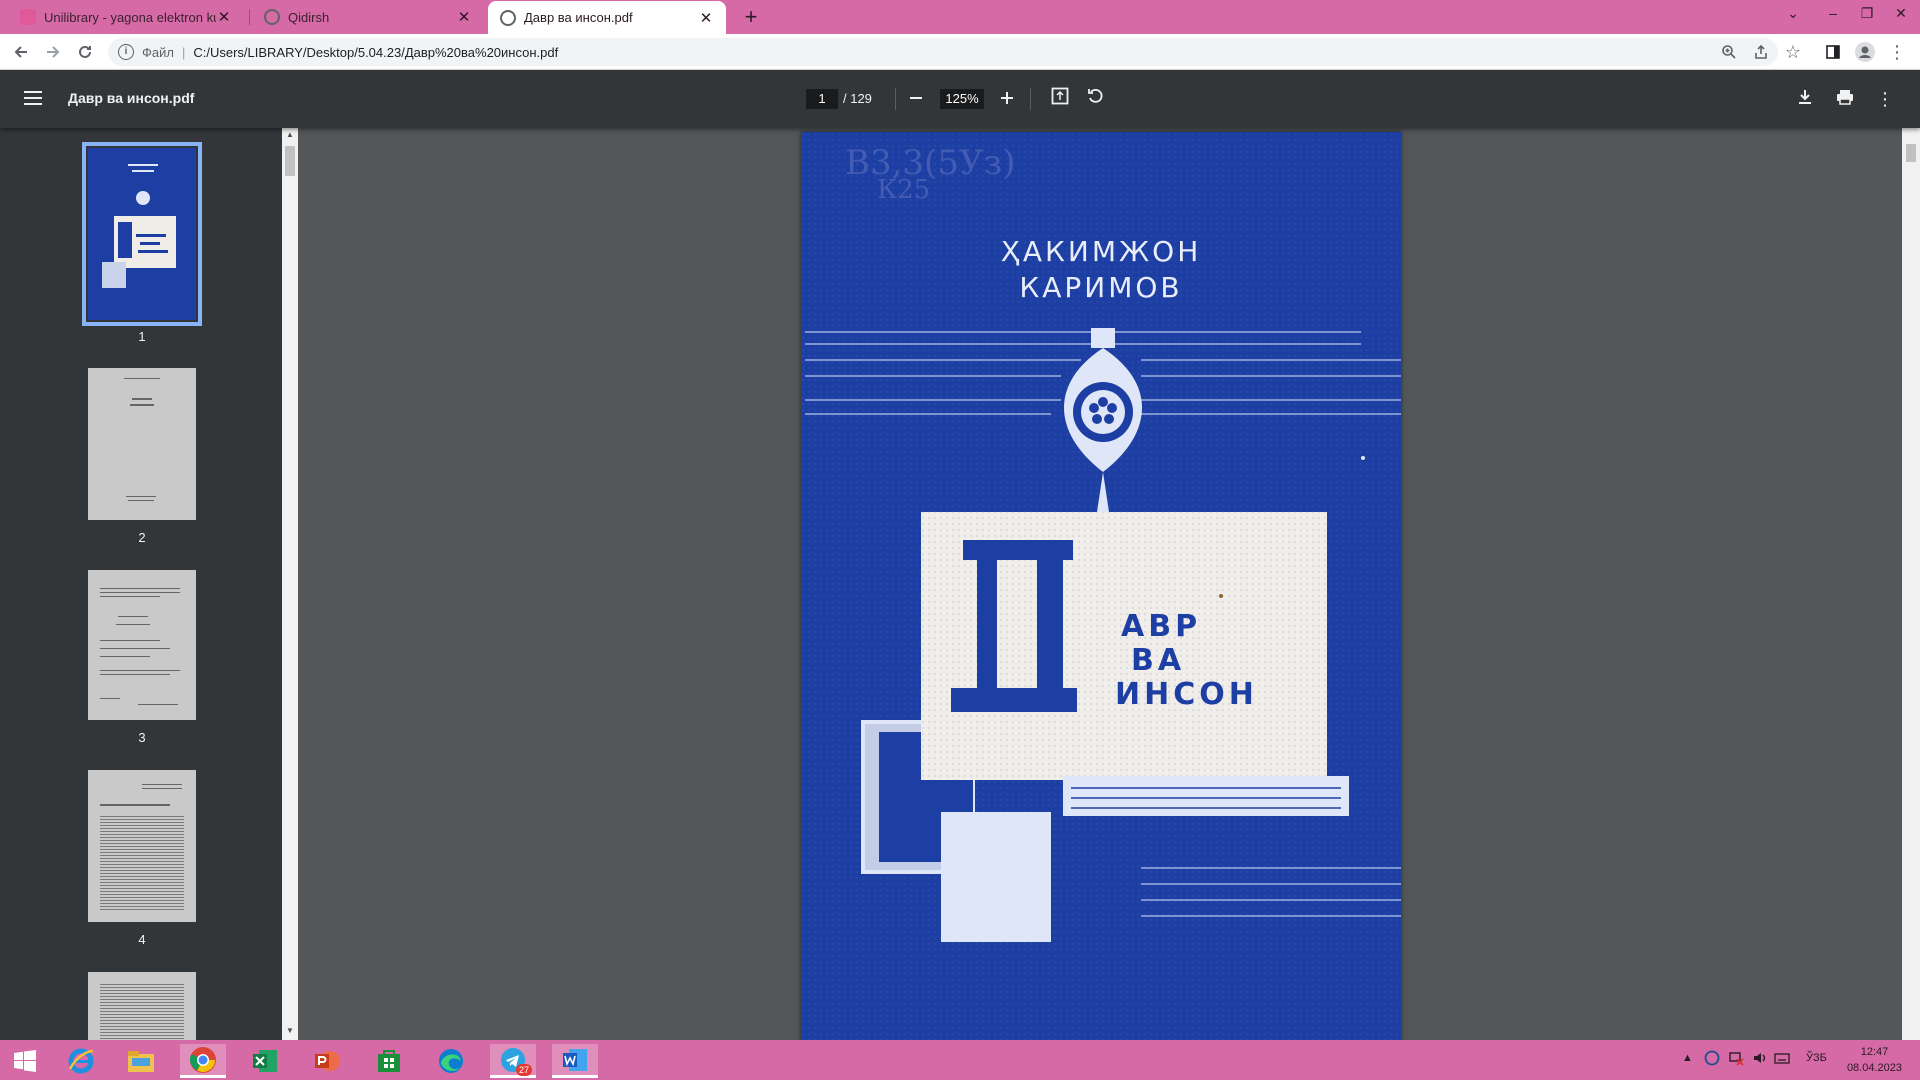 The height and width of the screenshot is (1080, 1920). Describe the element at coordinates (751, 18) in the screenshot. I see `new-tab-button: +` at that location.